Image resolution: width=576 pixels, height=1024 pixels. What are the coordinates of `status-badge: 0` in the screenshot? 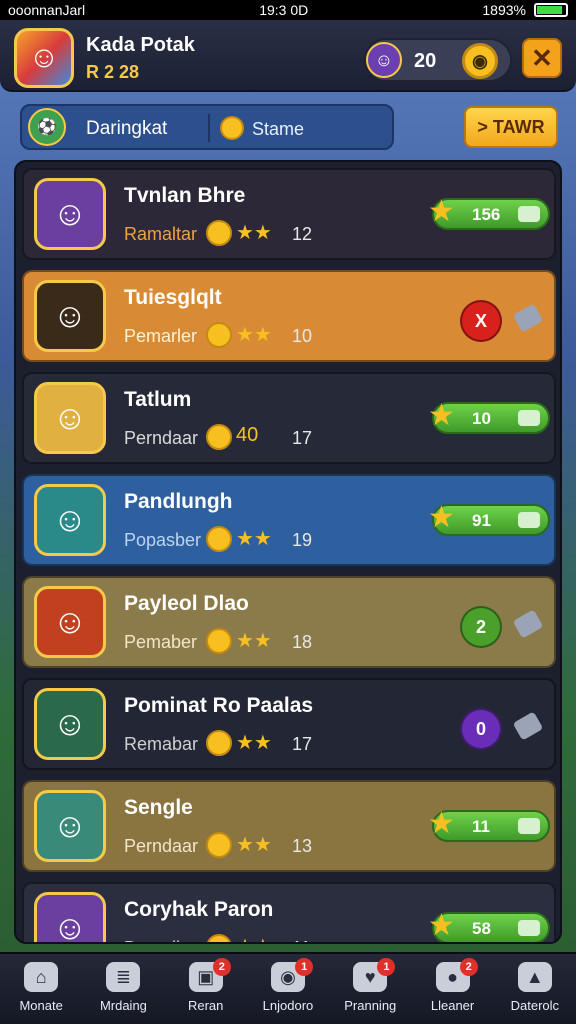 It's located at (481, 729).